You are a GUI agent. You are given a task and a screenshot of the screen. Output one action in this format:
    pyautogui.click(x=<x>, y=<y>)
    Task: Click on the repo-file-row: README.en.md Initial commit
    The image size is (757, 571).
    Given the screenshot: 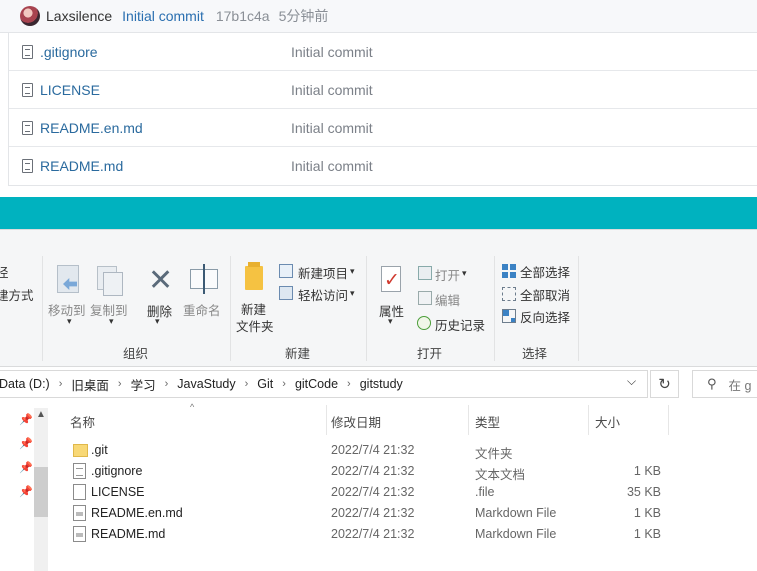 What is the action you would take?
    pyautogui.click(x=383, y=128)
    